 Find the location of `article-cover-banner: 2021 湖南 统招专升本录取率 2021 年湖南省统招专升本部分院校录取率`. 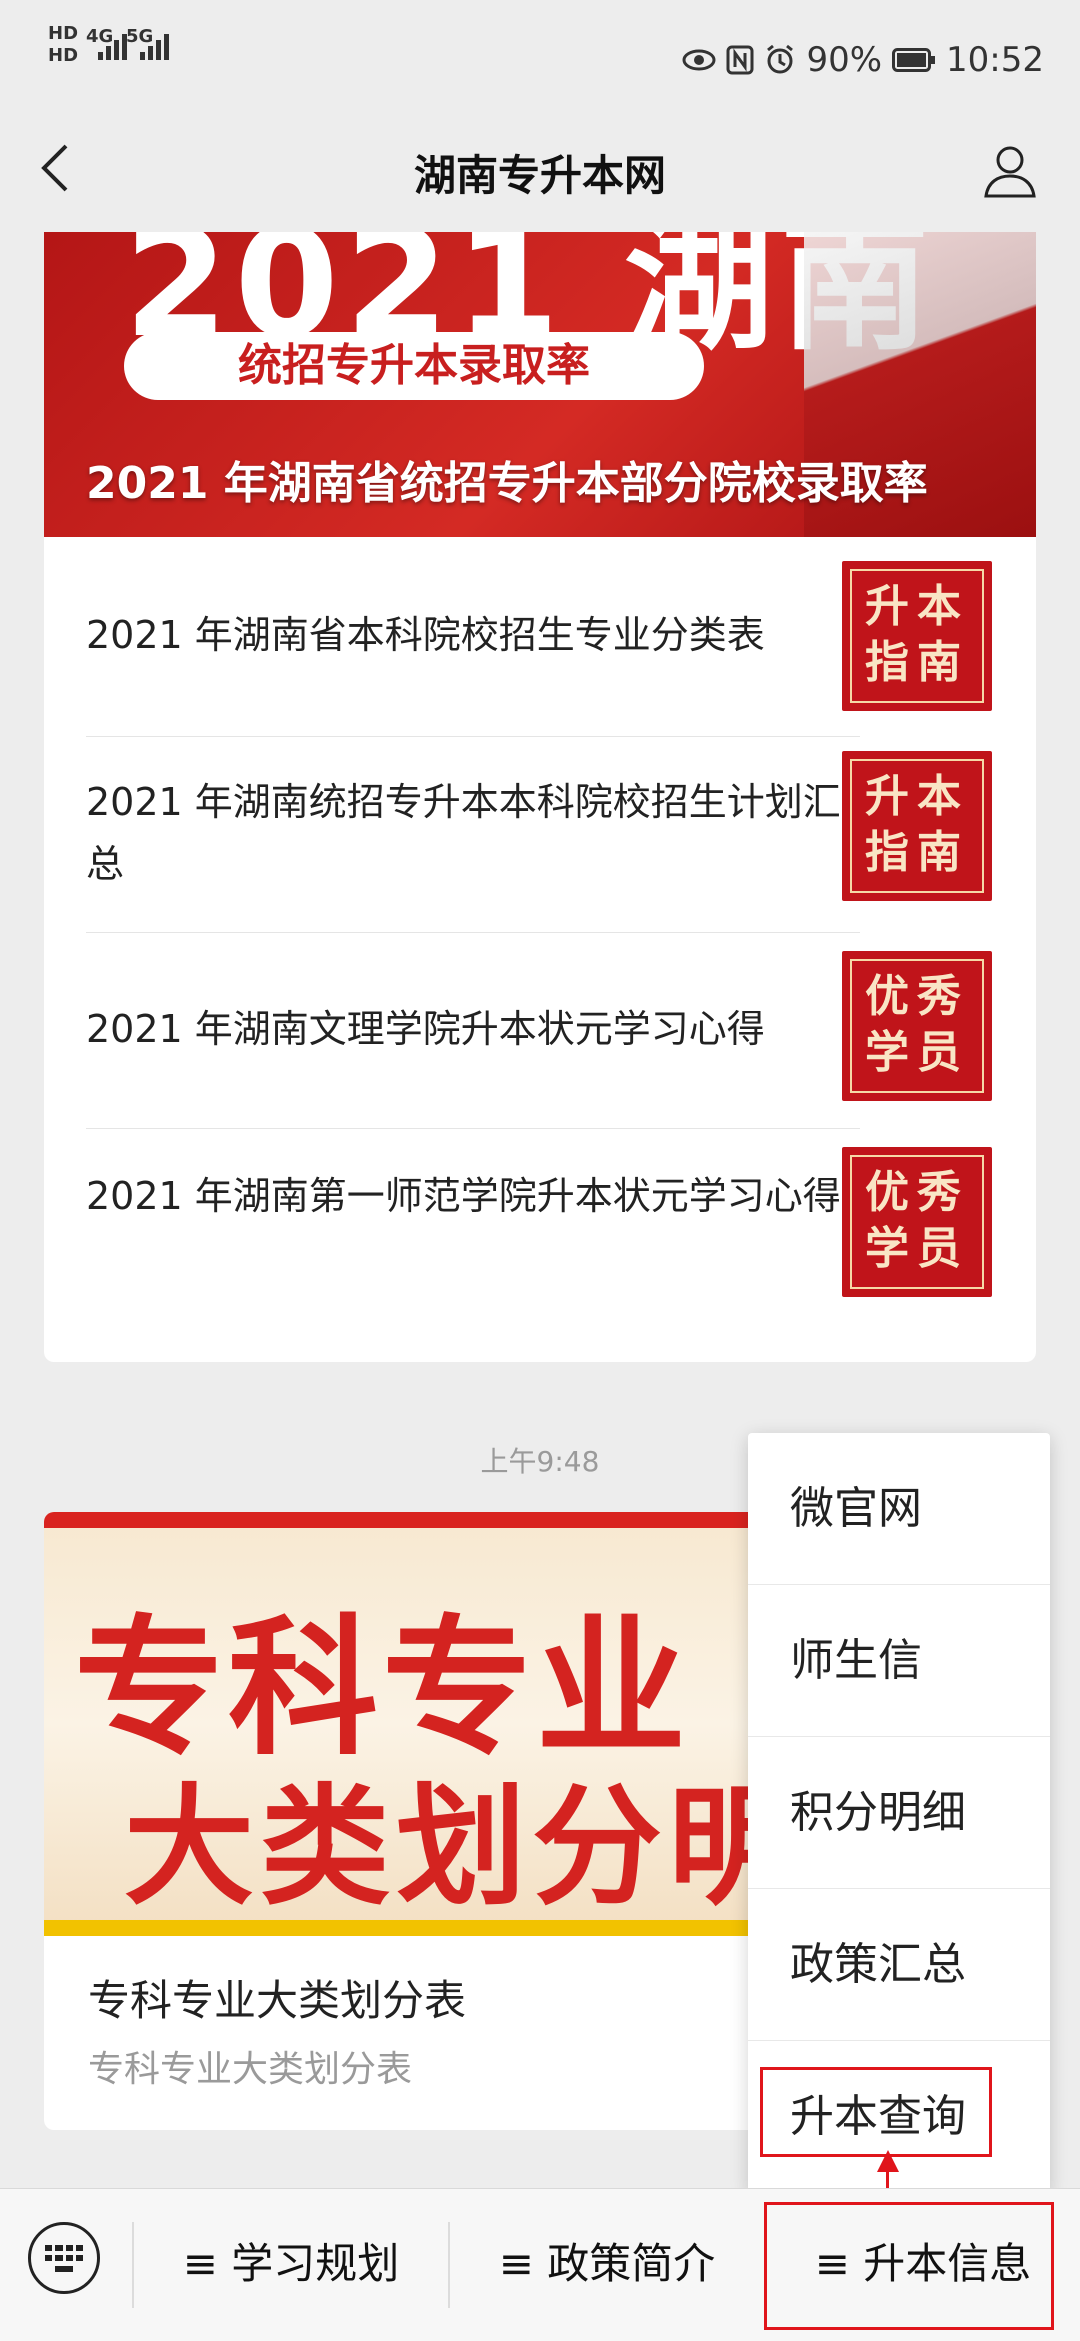

article-cover-banner: 2021 湖南 统招专升本录取率 2021 年湖南省统招专升本部分院校录取率 is located at coordinates (540, 384).